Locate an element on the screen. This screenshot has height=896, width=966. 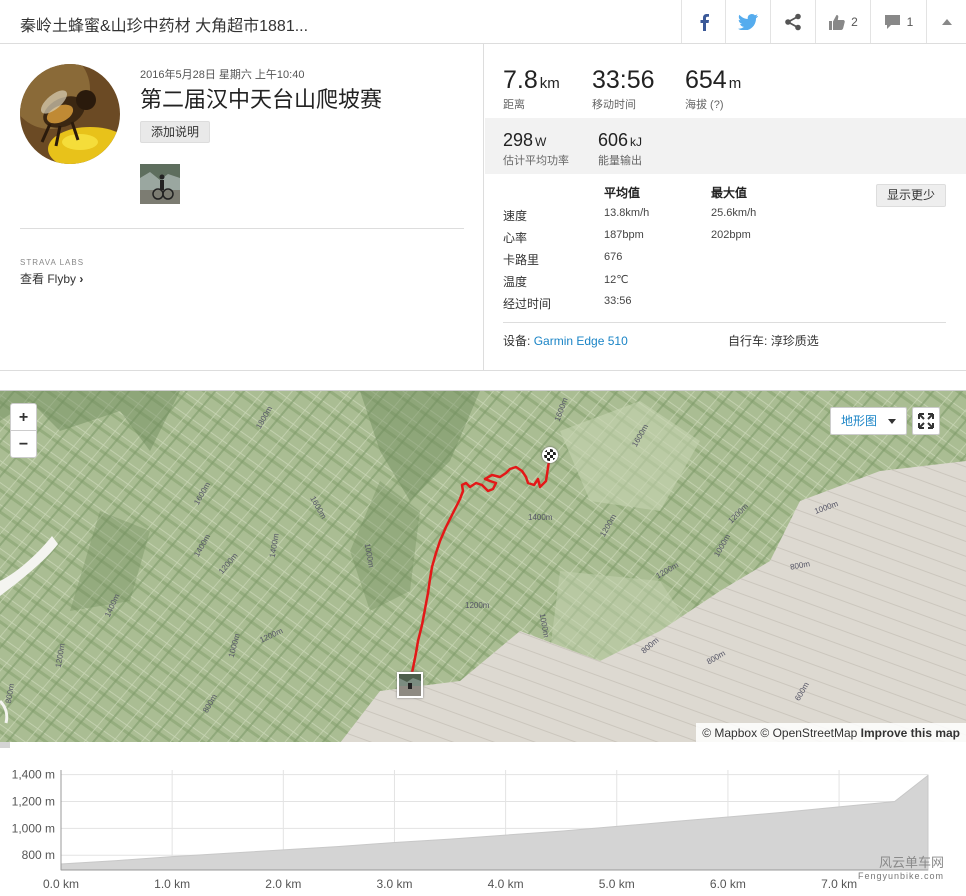
speed-avg: 13.8km/h is located at coordinates (627, 213).